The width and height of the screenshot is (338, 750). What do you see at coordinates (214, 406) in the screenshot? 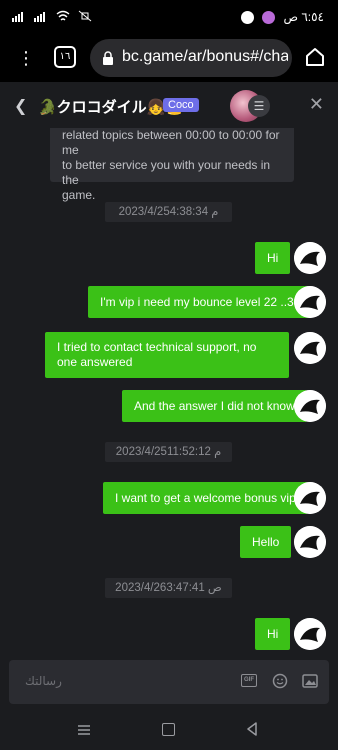
I see `message-bubble: And the answer I did not know` at bounding box center [214, 406].